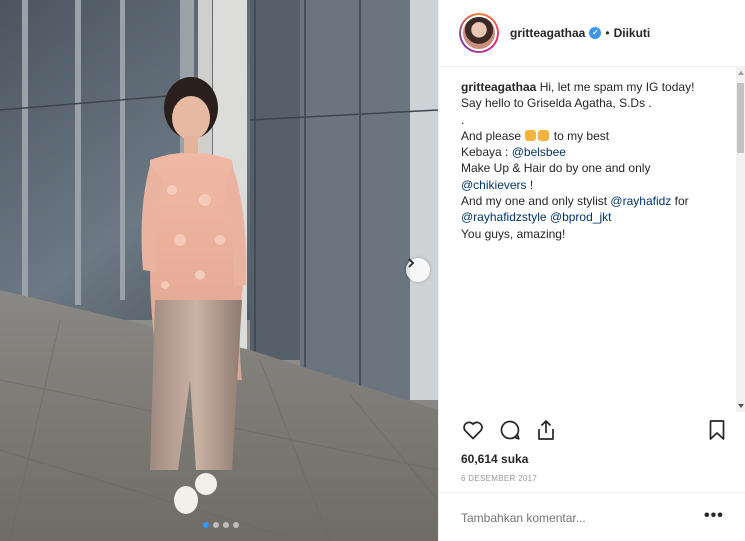 The height and width of the screenshot is (541, 745). I want to click on comment-input, so click(571, 518).